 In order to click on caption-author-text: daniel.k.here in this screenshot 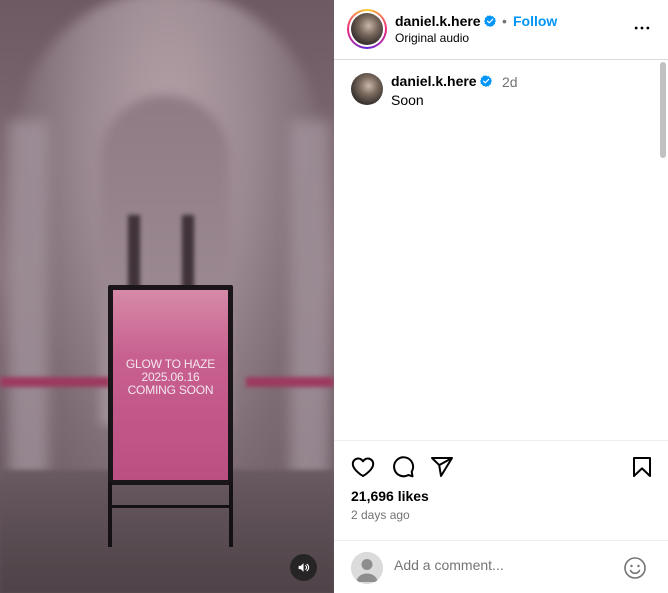, I will do `click(434, 81)`.